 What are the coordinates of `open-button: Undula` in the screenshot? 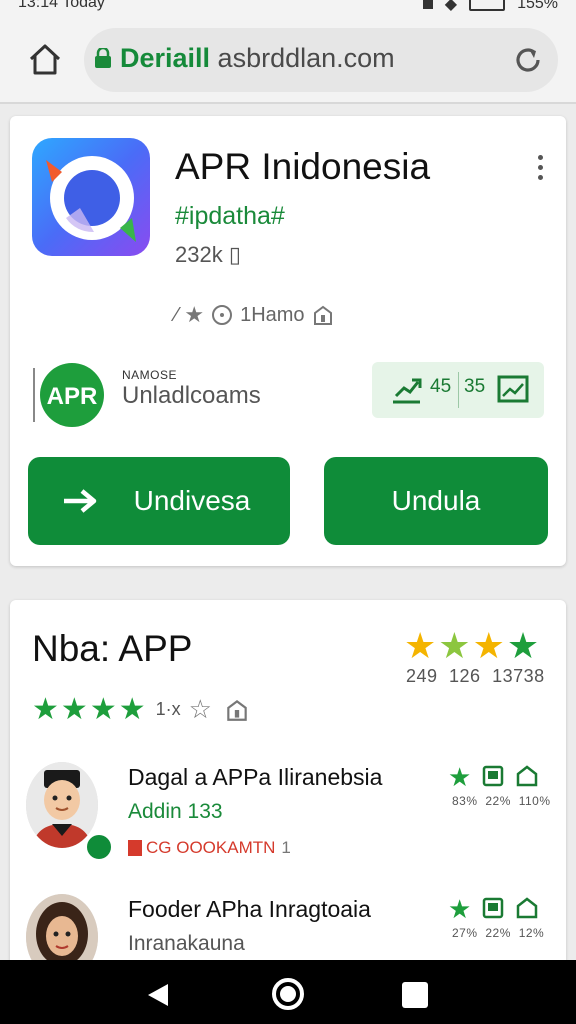 It's located at (436, 501).